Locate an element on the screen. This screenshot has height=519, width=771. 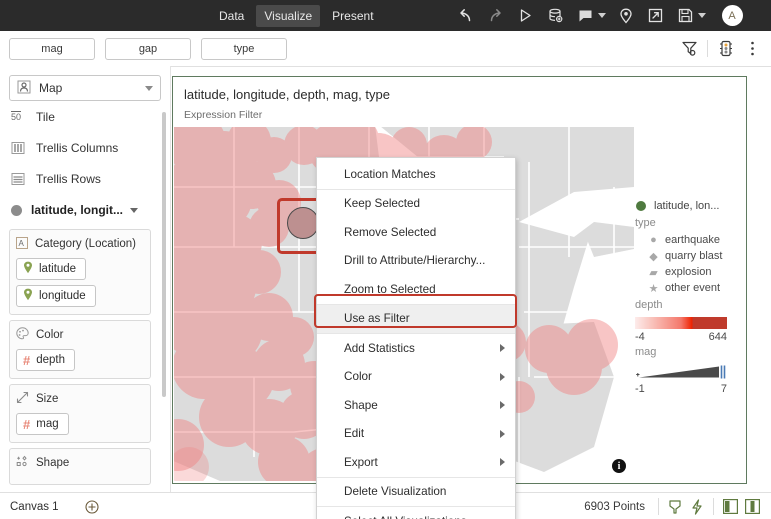
selected-data-point is located at coordinates (303, 223).